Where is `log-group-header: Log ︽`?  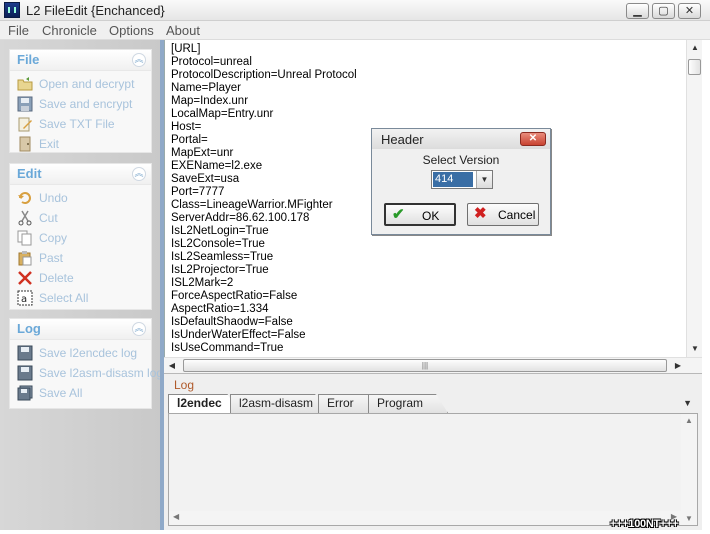
log-group-header: Log ︽ is located at coordinates (80, 329).